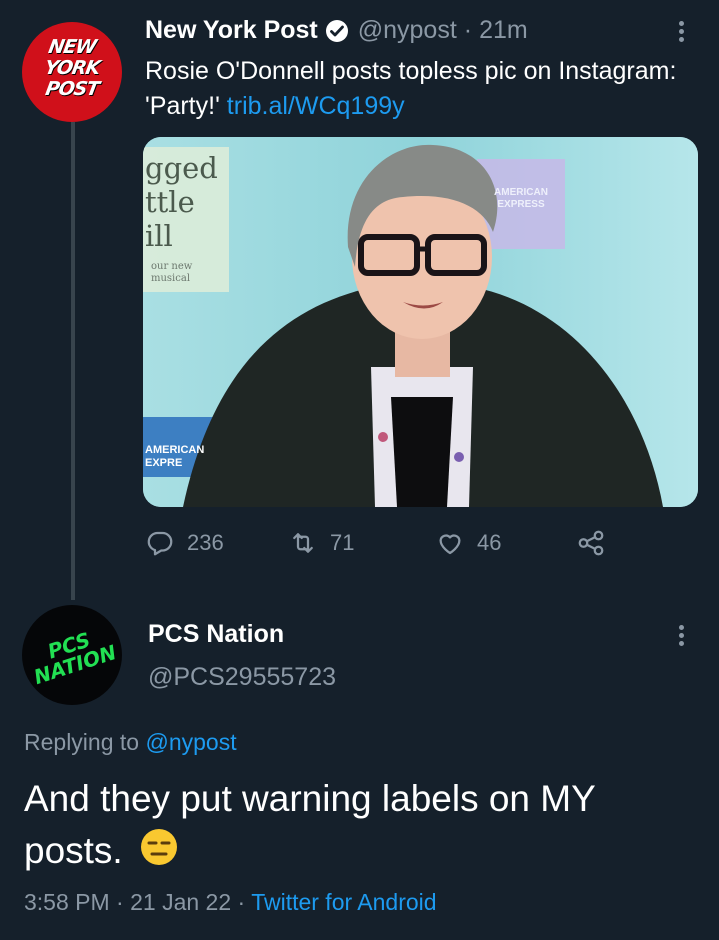  Describe the element at coordinates (521, 198) in the screenshot. I see `sponsor-logo-top: AMERICAN EXPRESS` at that location.